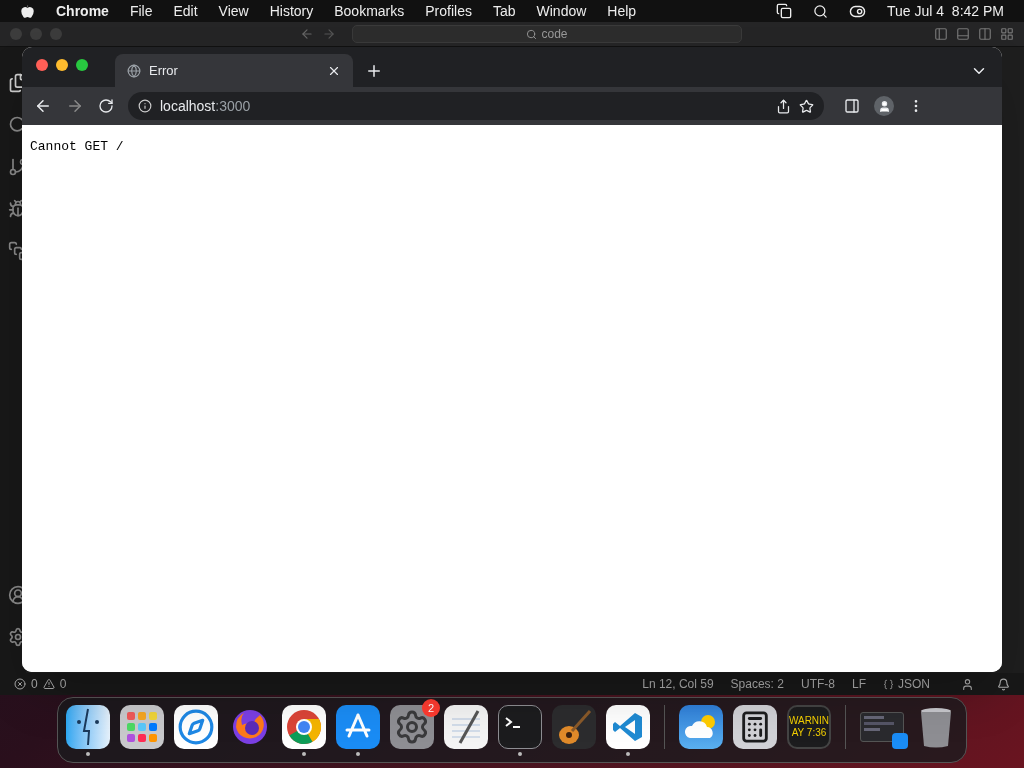  I want to click on status-item: Ln 12, Col 59, so click(678, 684).